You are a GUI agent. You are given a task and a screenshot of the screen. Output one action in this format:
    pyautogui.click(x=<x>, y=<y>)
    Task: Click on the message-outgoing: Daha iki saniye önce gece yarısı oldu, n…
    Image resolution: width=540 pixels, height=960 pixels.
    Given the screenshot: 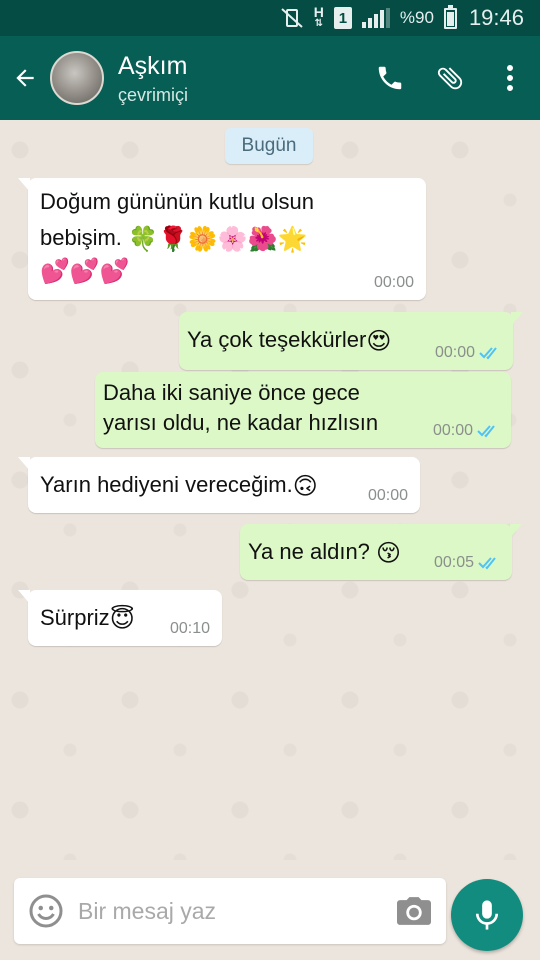 What is the action you would take?
    pyautogui.click(x=303, y=410)
    